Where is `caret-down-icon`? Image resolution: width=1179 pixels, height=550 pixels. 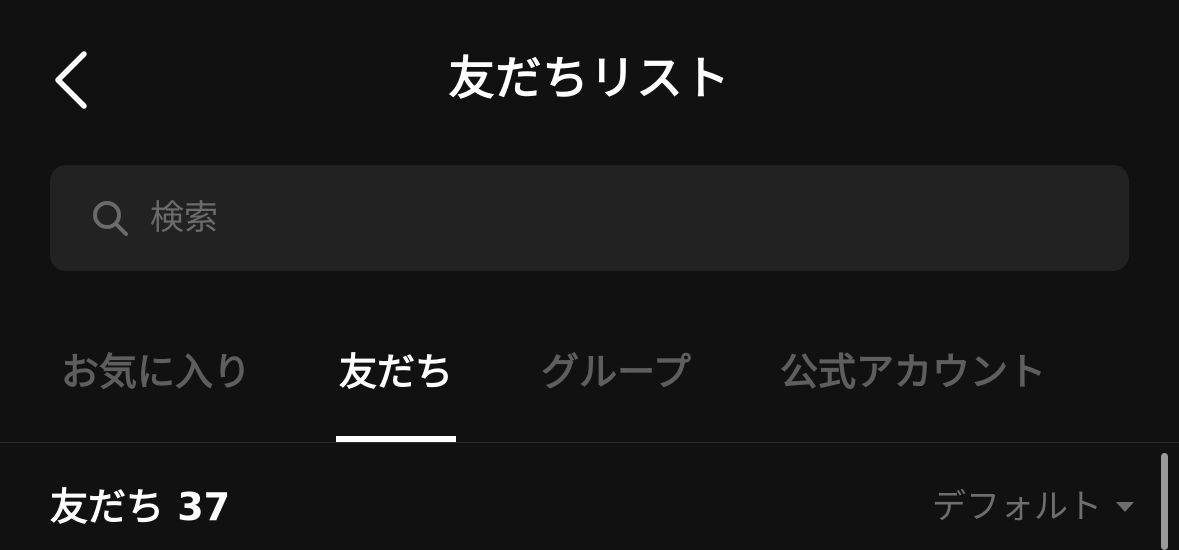 caret-down-icon is located at coordinates (1125, 507).